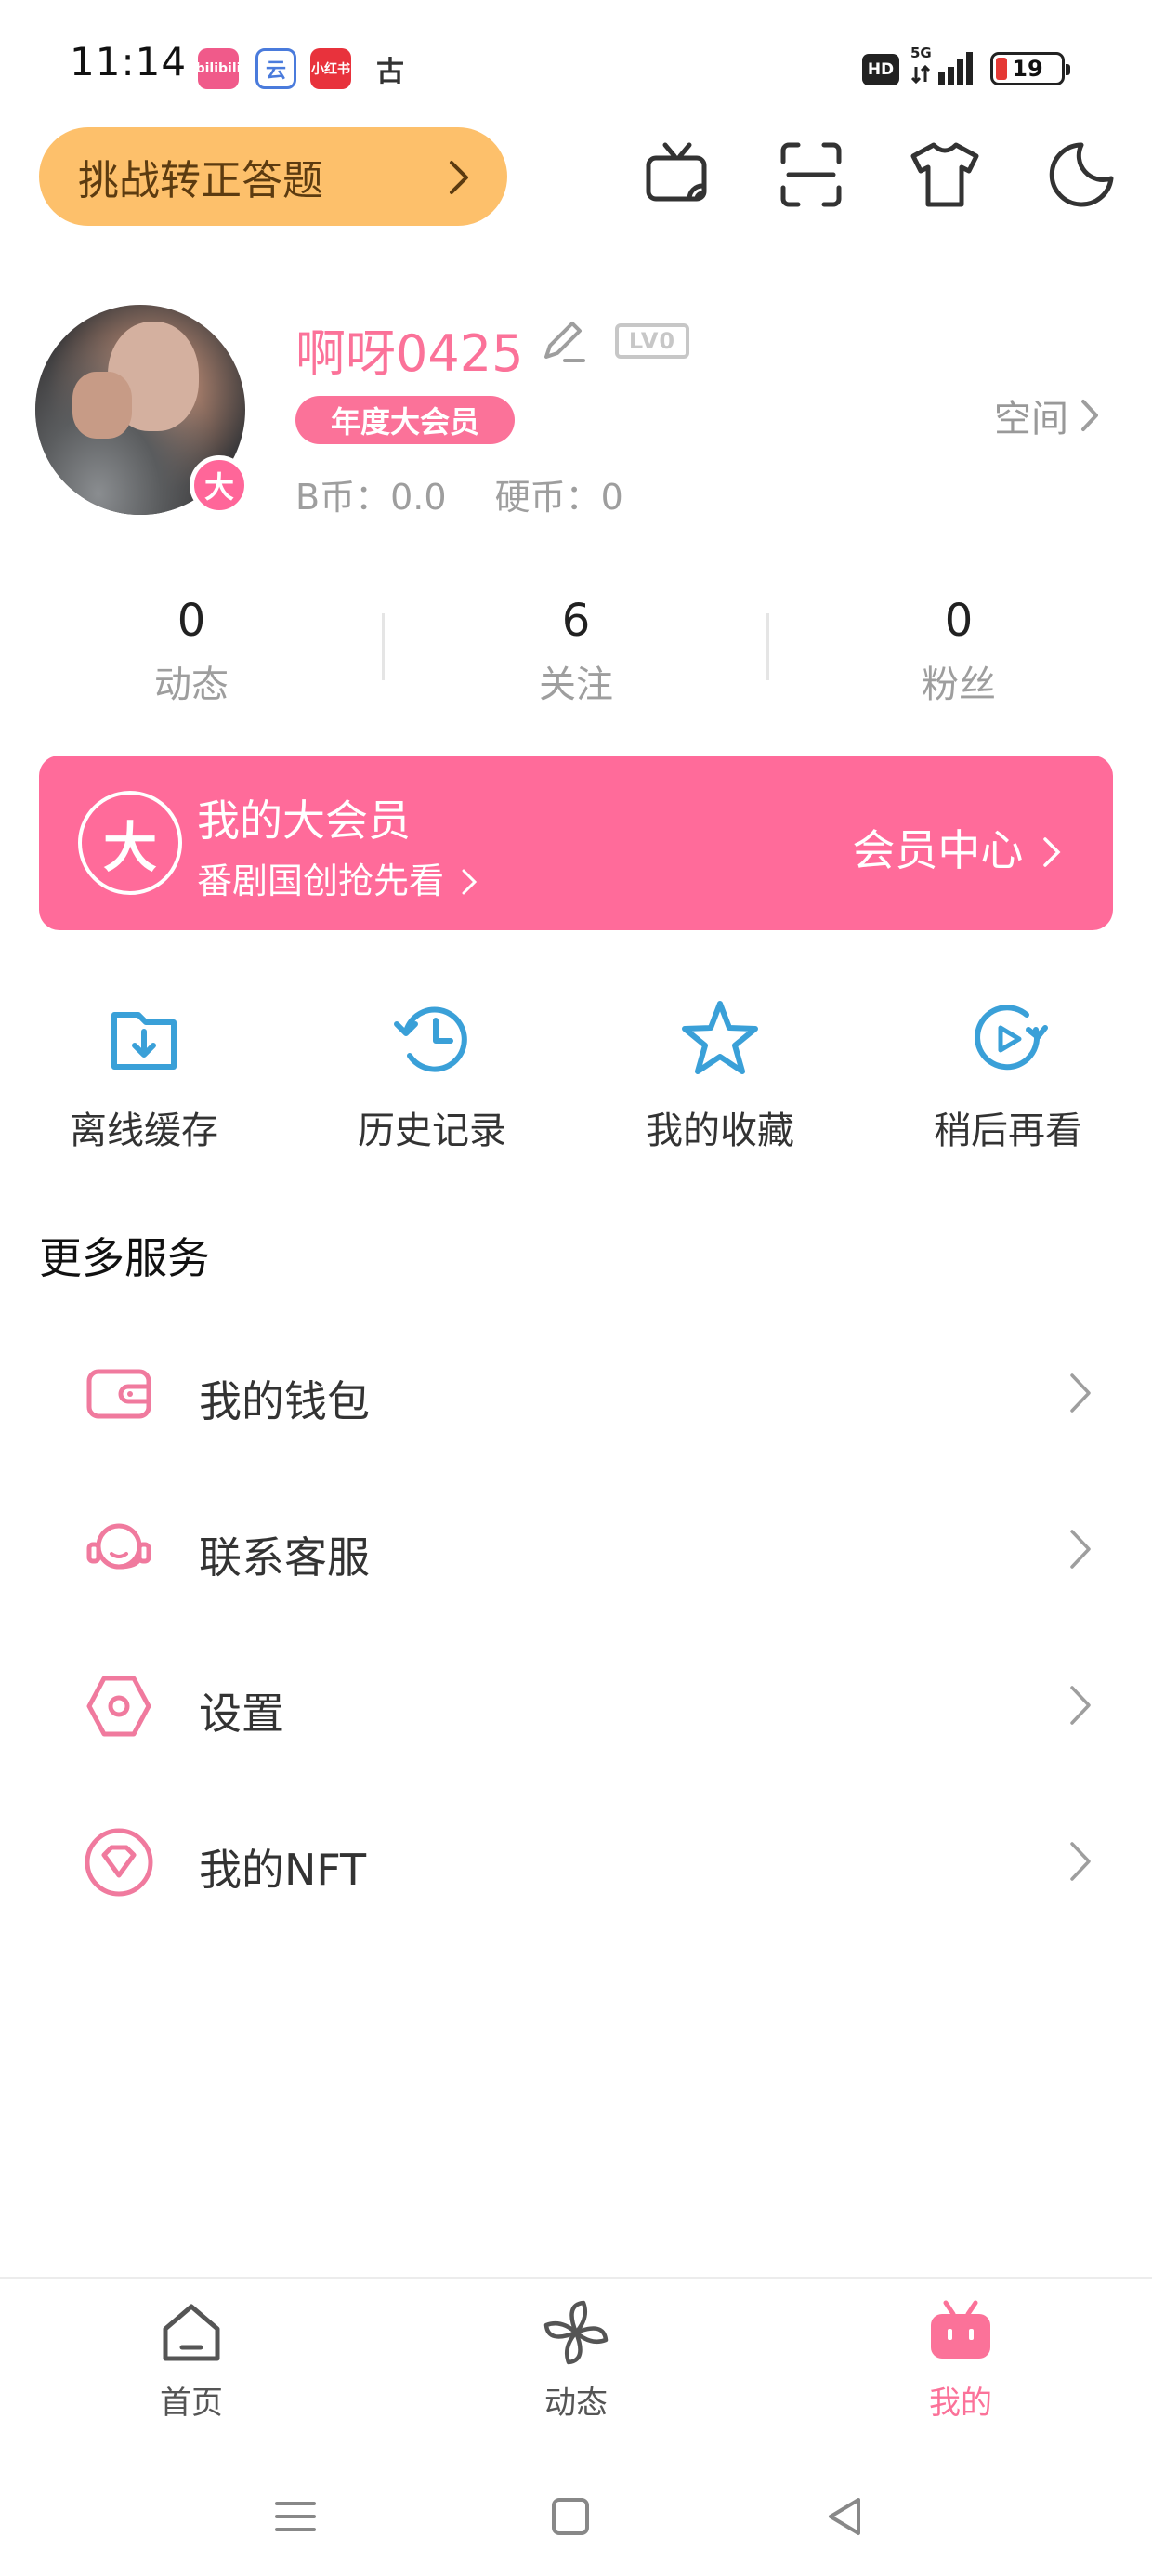 The image size is (1152, 2576). I want to click on home-icon, so click(191, 2332).